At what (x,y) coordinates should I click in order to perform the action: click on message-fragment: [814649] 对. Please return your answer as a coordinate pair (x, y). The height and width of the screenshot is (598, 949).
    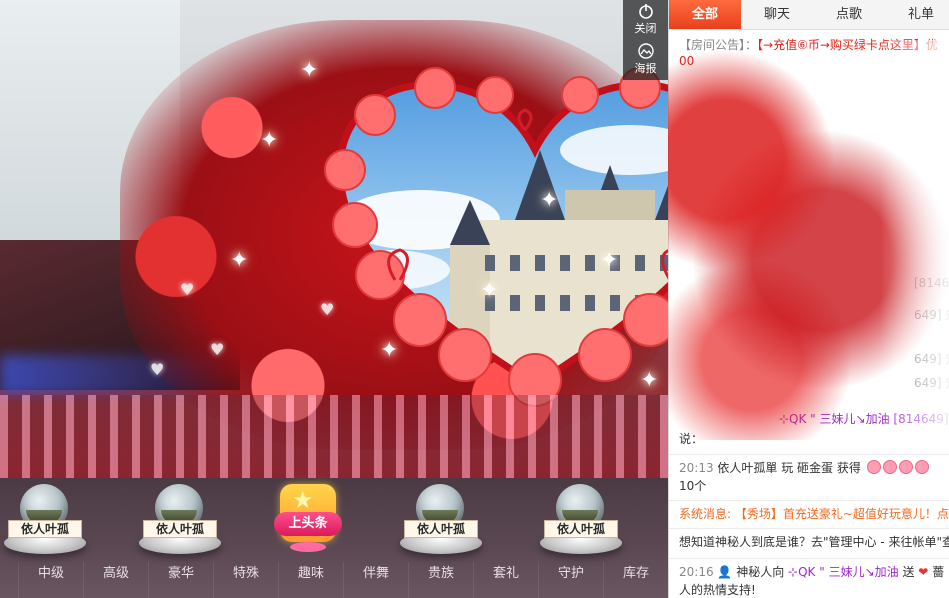
    Looking at the image, I should click on (931, 283).